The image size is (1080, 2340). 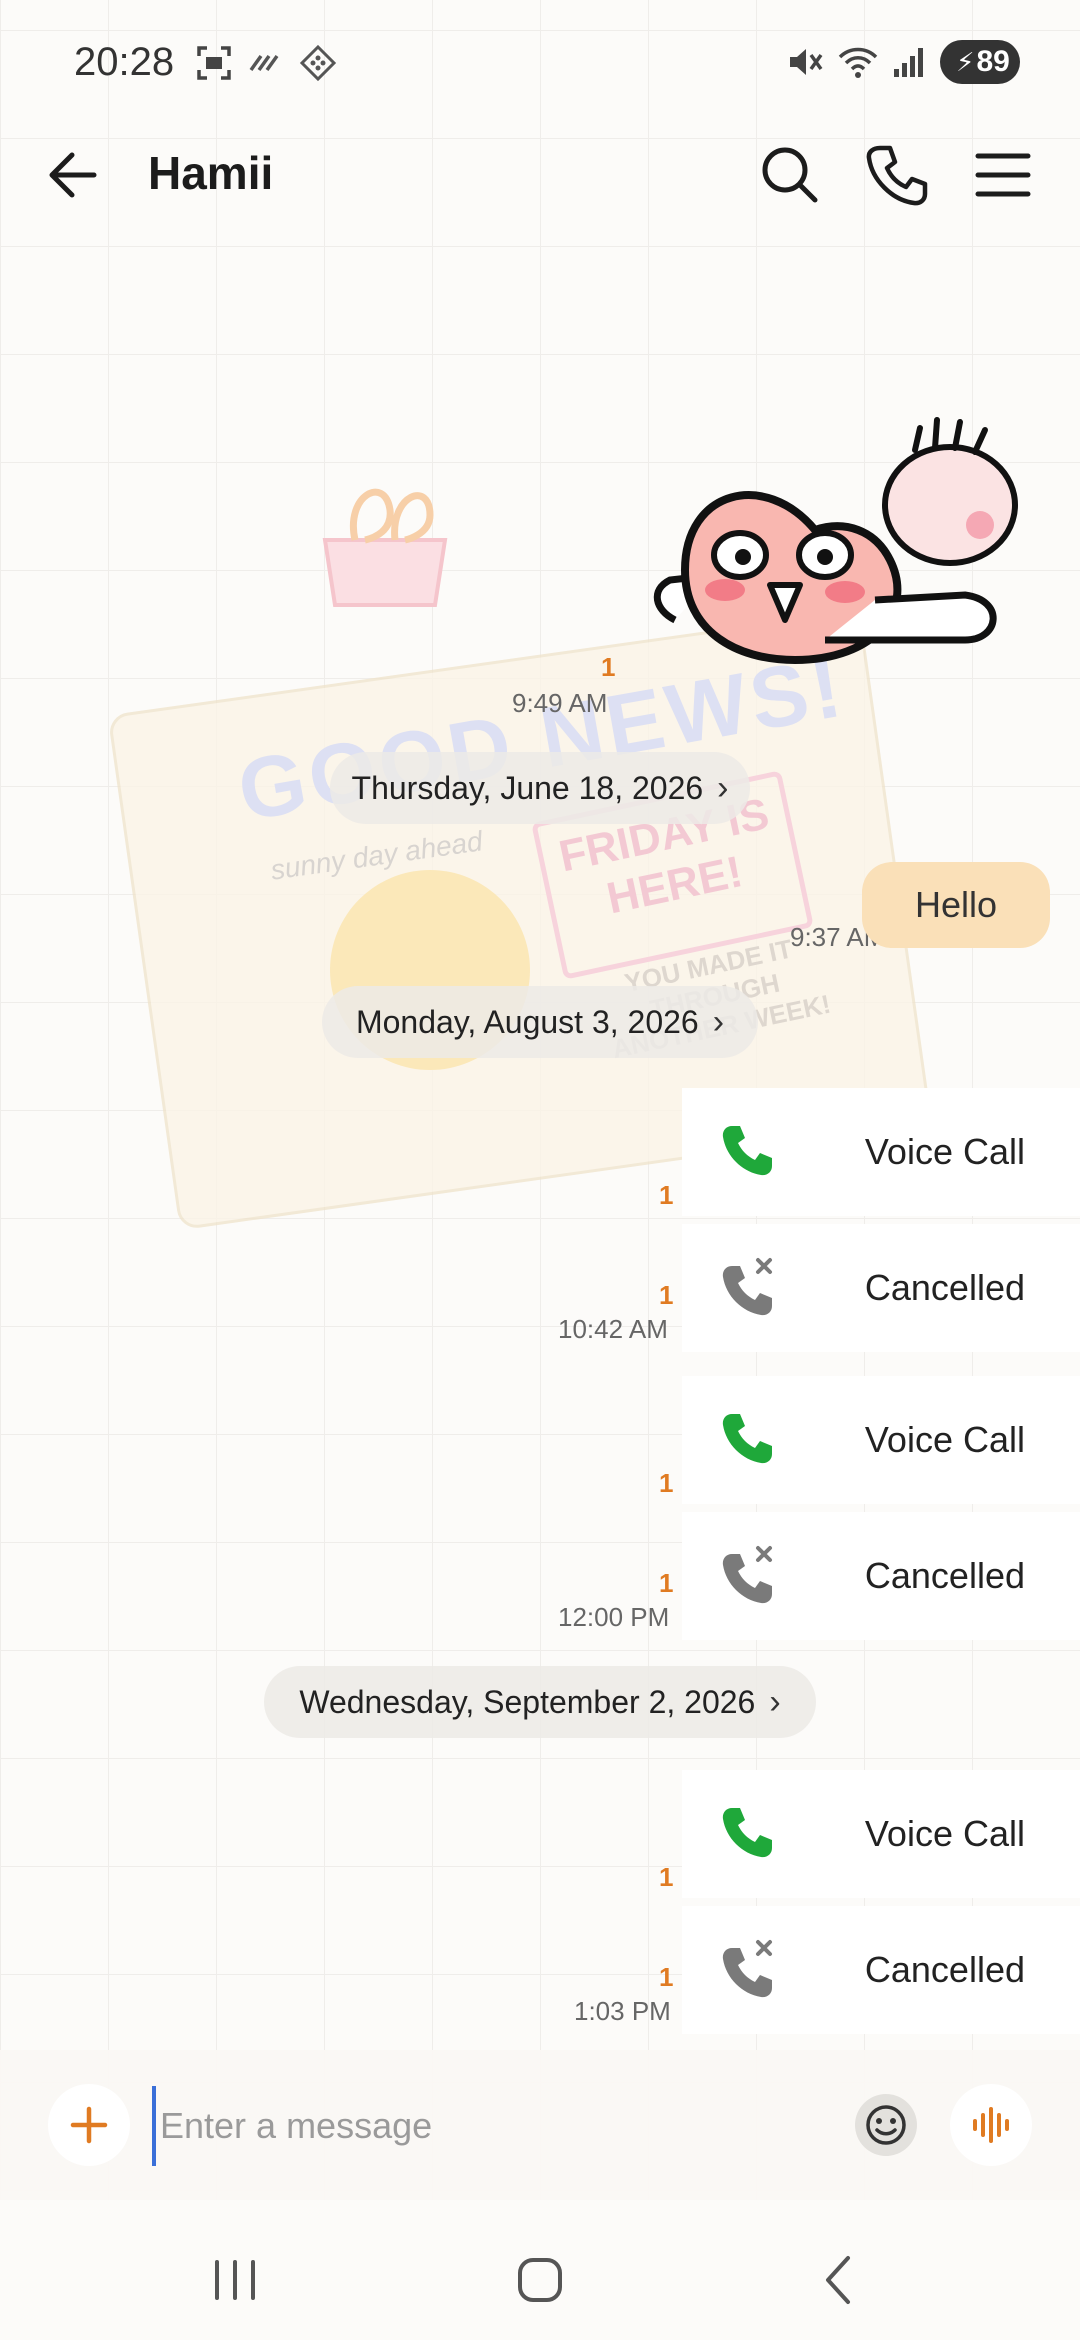 I want to click on binder-clip-illustration, so click(x=385, y=547).